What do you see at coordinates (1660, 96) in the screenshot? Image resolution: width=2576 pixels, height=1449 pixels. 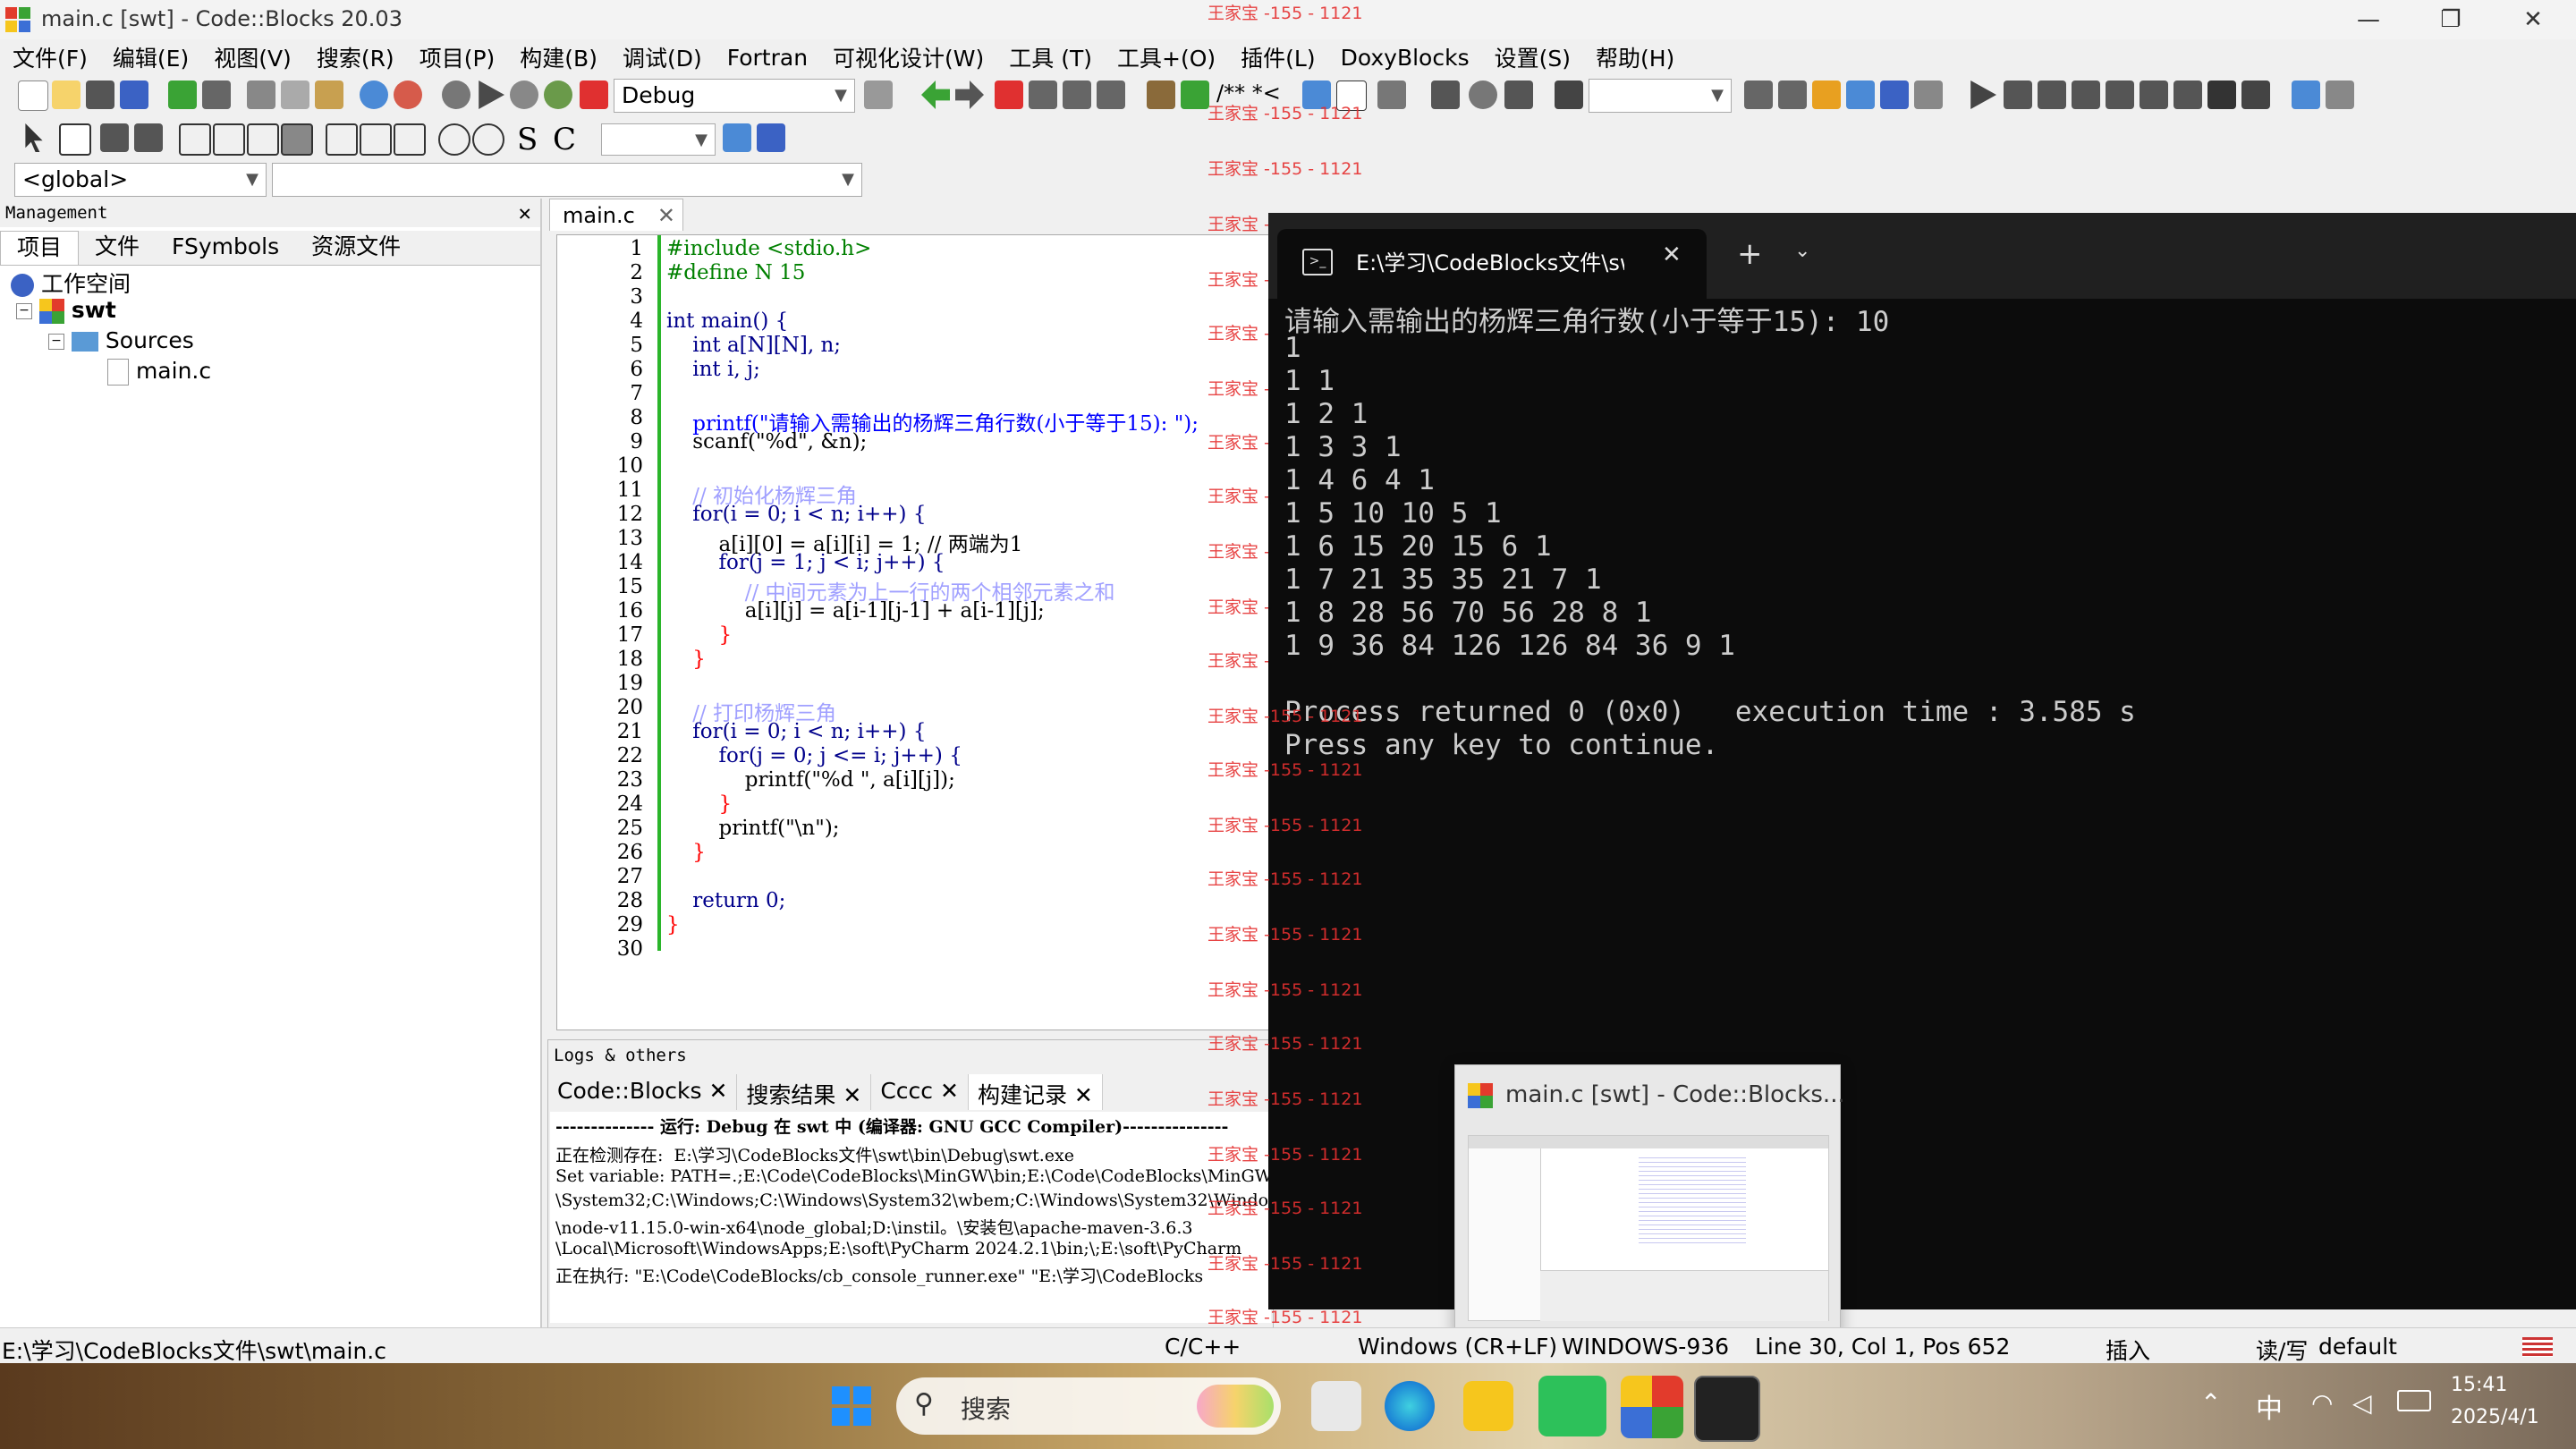 I see `search-combo: ▼` at bounding box center [1660, 96].